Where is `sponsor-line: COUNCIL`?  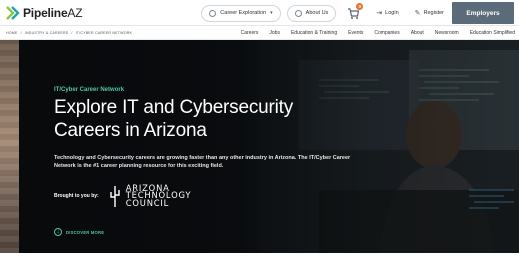
sponsor-line: COUNCIL is located at coordinates (147, 202).